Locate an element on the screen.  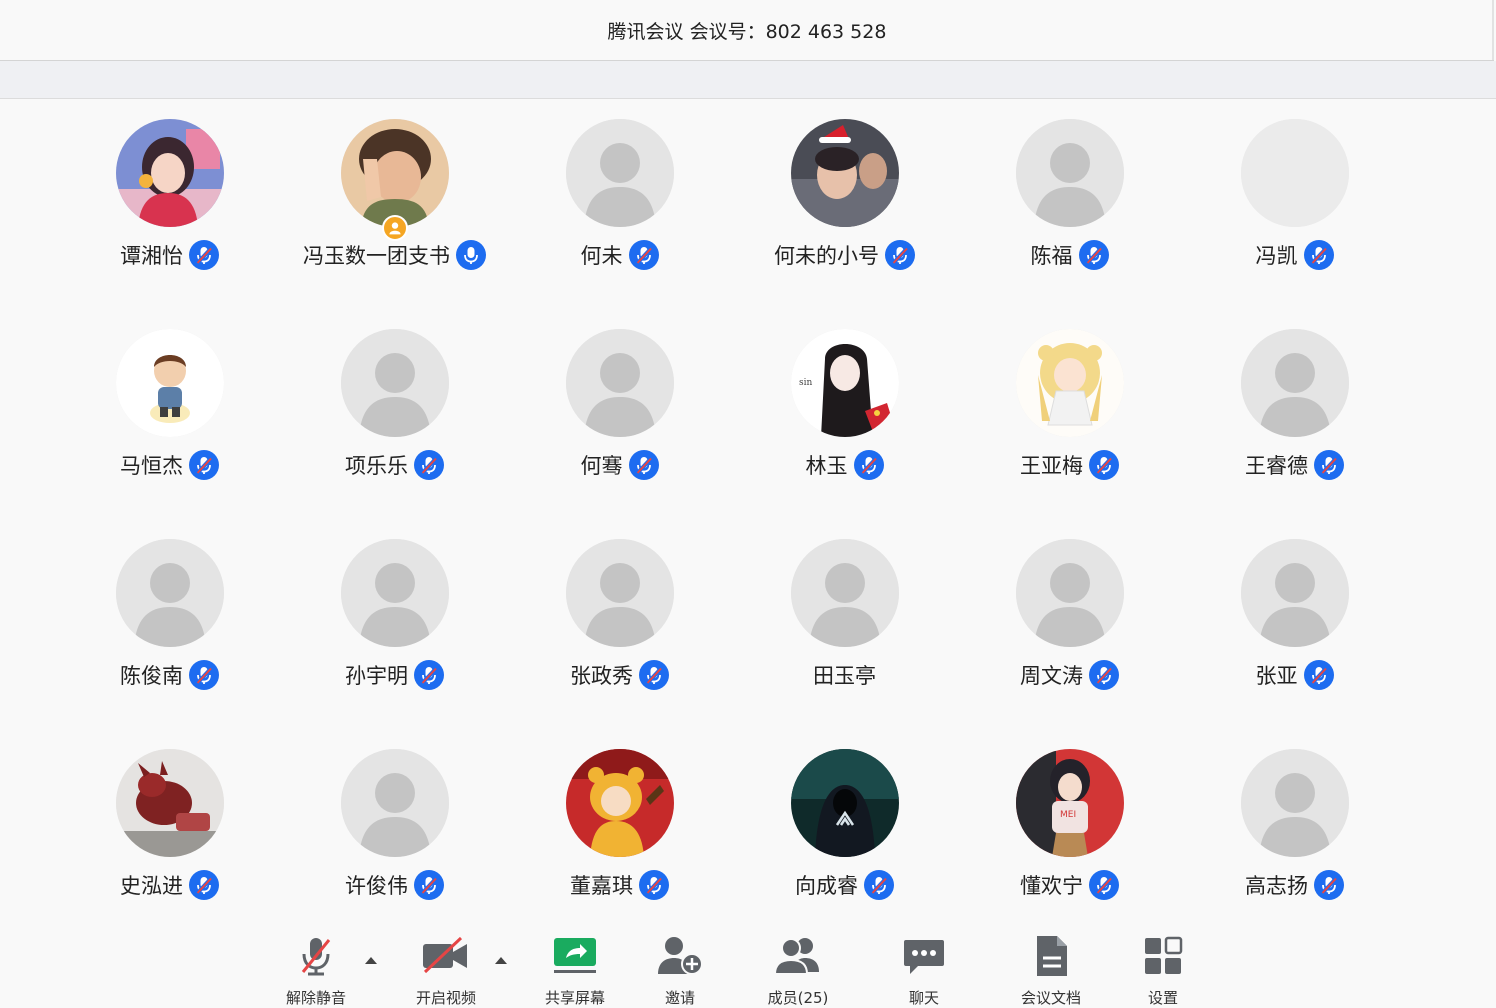
window-title-bar: 腾讯会议 会议号：802 463 528 is located at coordinates (747, 30).